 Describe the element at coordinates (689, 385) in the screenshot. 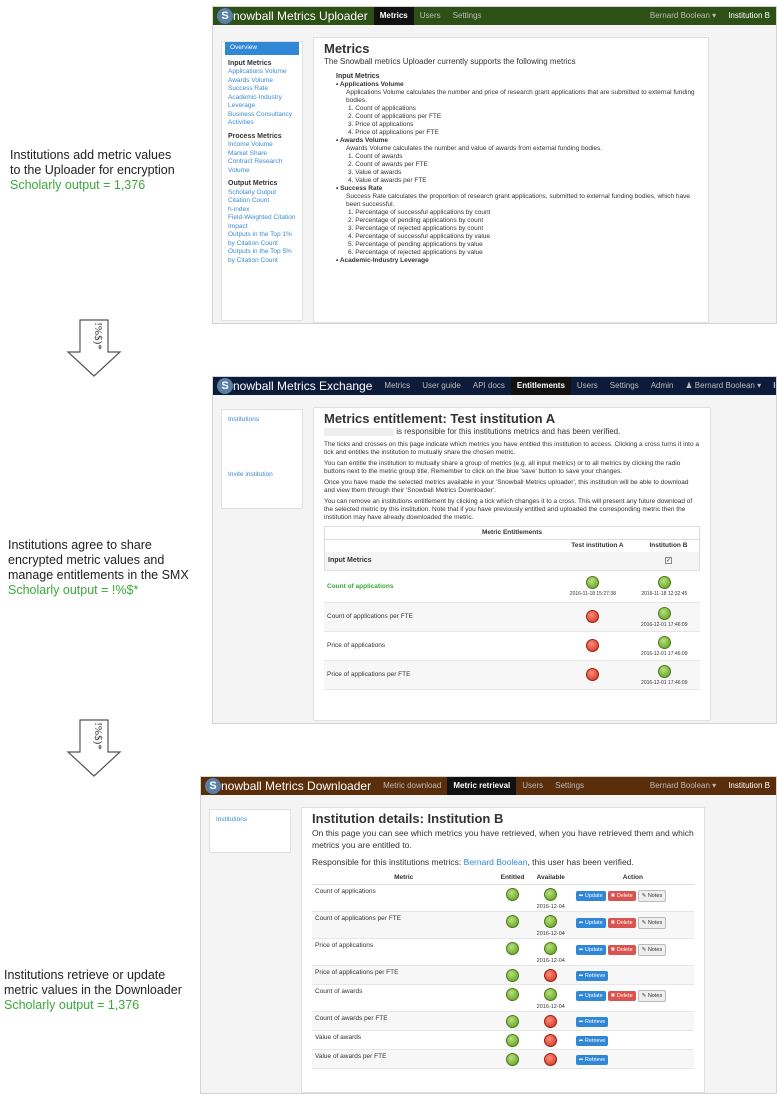

I see `user-icon: ♟` at that location.